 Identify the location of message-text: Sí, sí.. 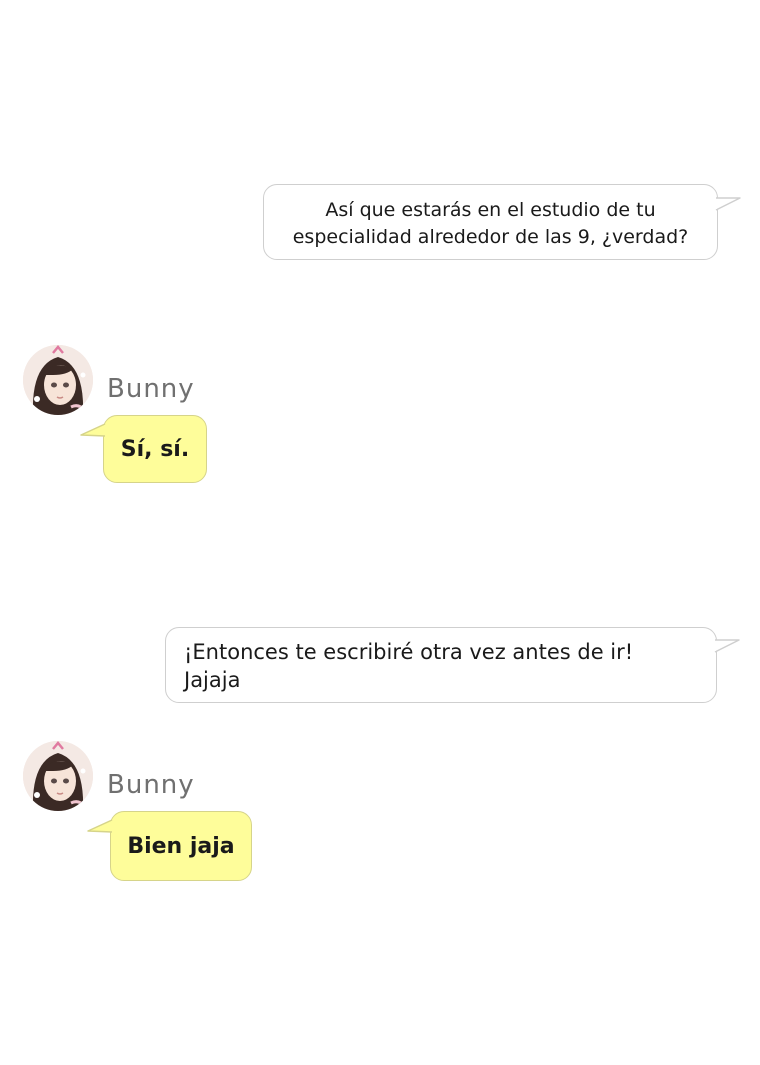
(155, 449).